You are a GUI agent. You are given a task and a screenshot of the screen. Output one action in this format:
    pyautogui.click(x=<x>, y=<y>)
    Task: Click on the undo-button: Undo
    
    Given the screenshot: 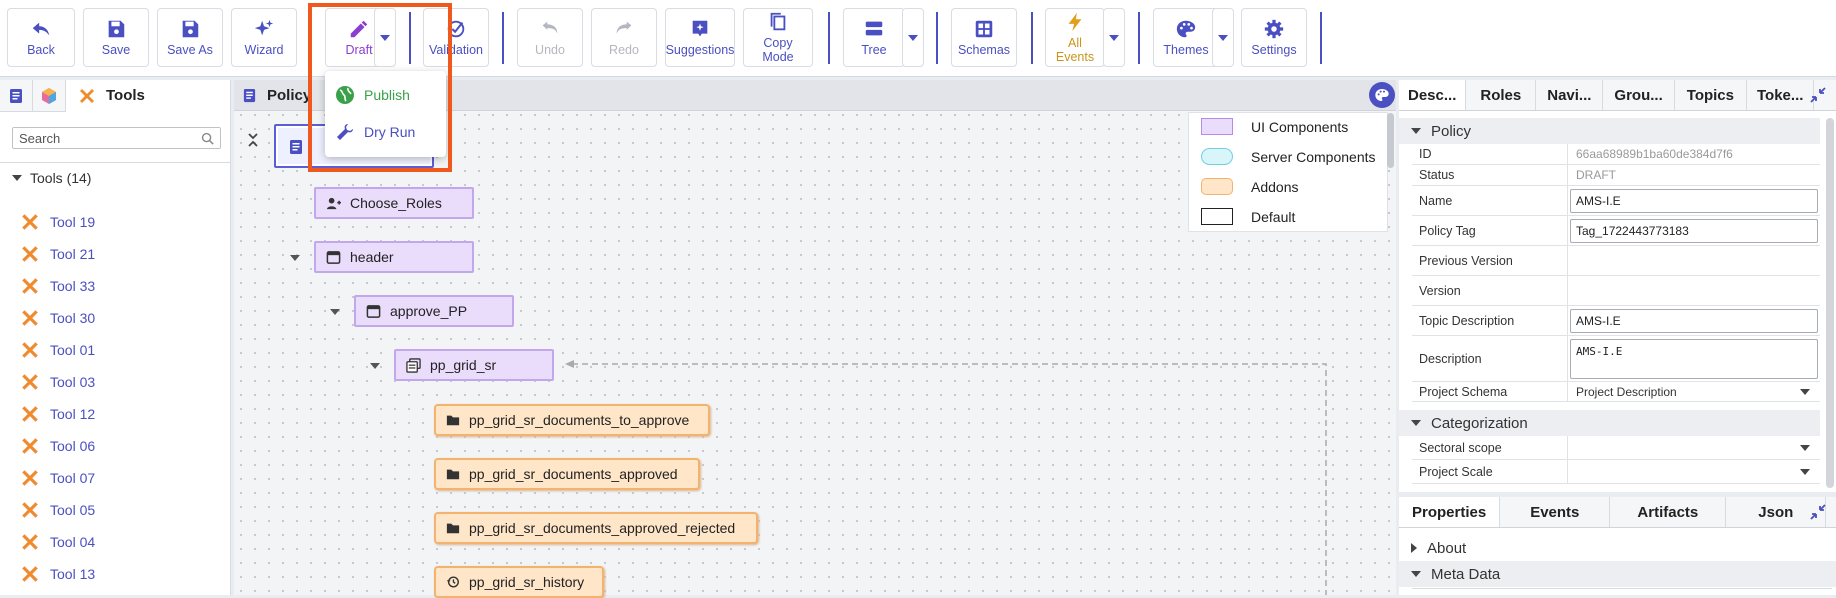 What is the action you would take?
    pyautogui.click(x=550, y=37)
    